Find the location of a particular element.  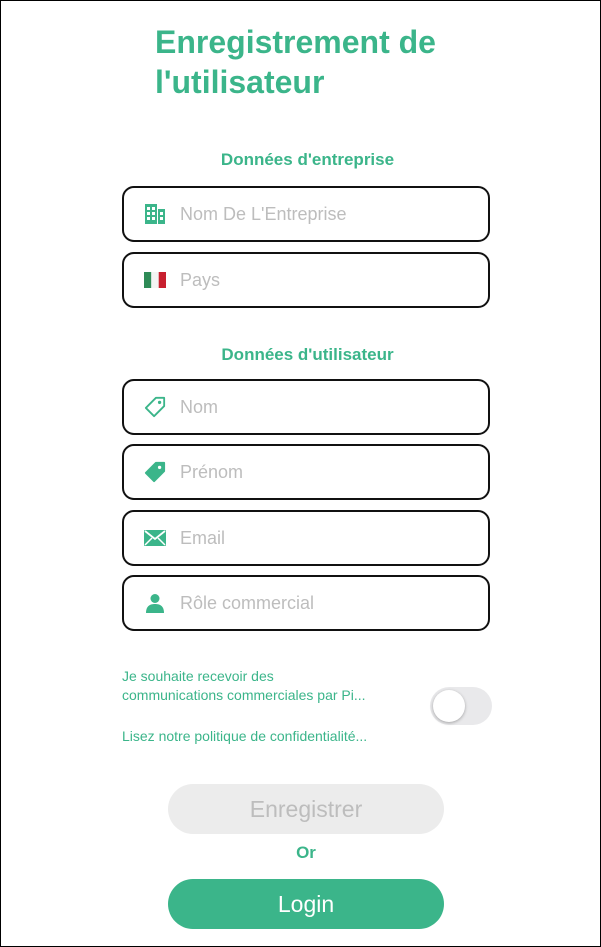

email-input is located at coordinates (320, 538).